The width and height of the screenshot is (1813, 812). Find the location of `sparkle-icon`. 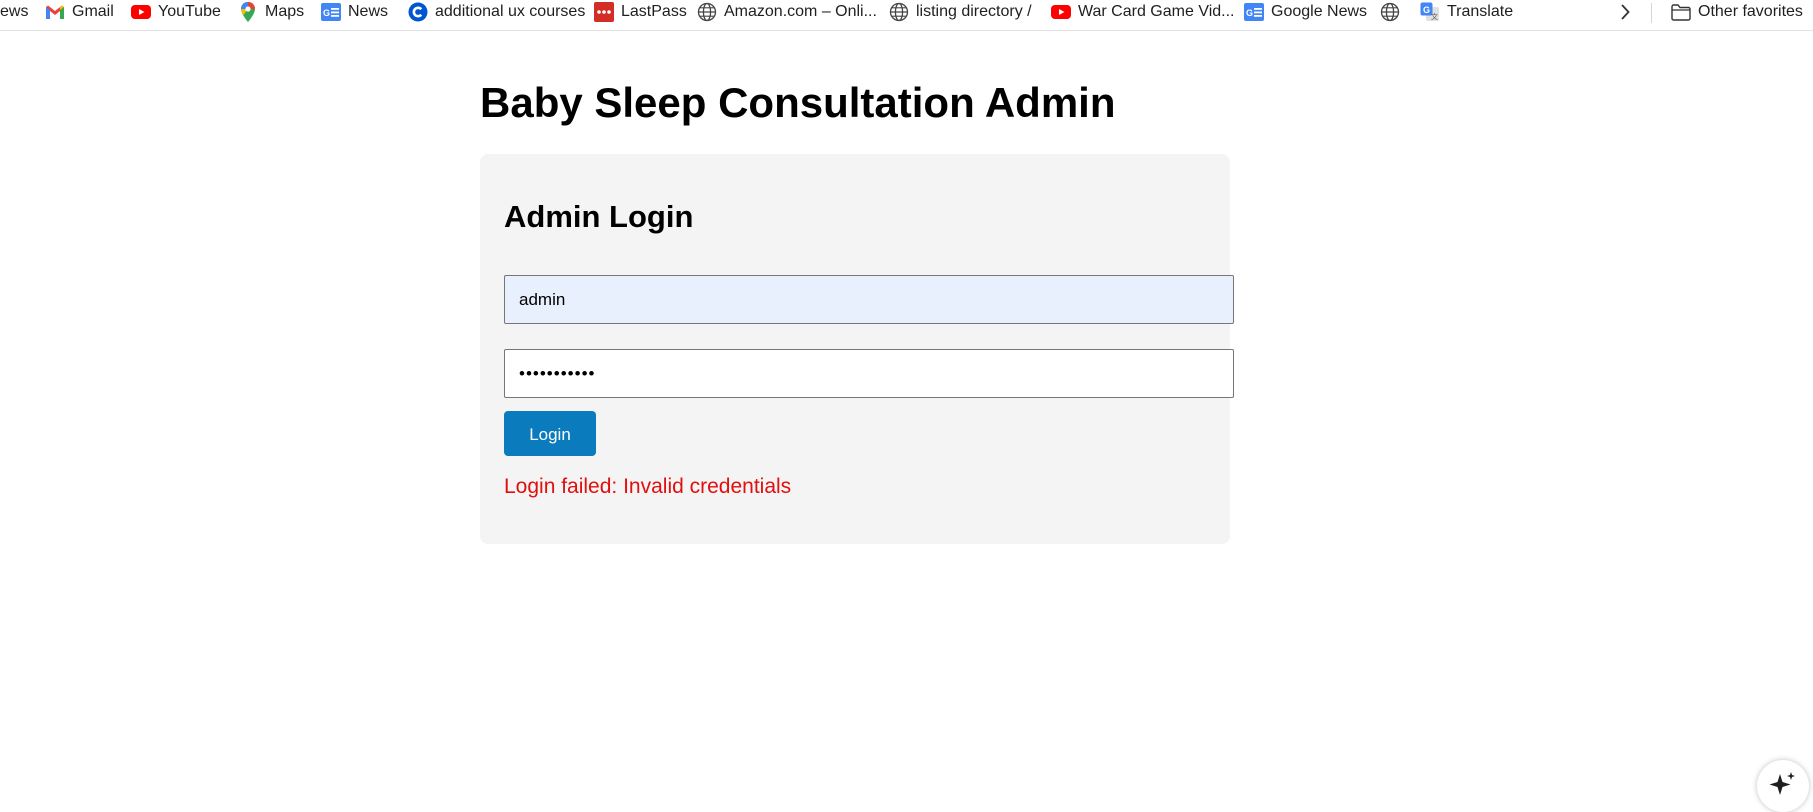

sparkle-icon is located at coordinates (1782, 783).